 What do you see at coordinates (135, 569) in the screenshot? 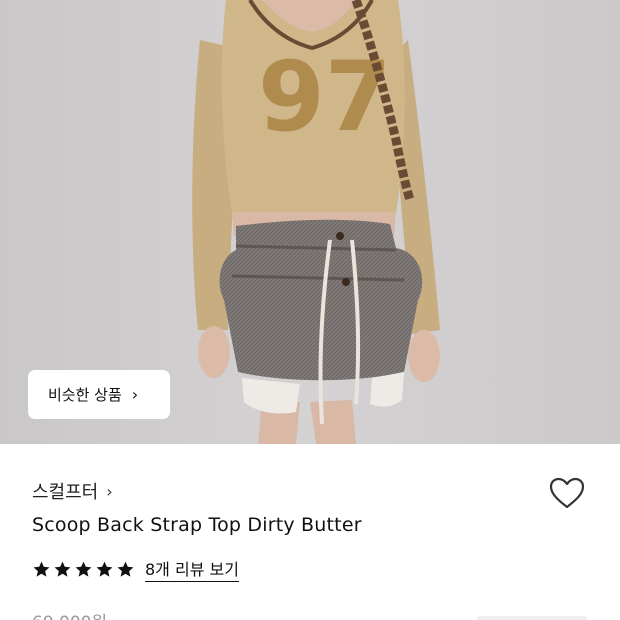
I see `rating-row: 8개 리뷰 보기` at bounding box center [135, 569].